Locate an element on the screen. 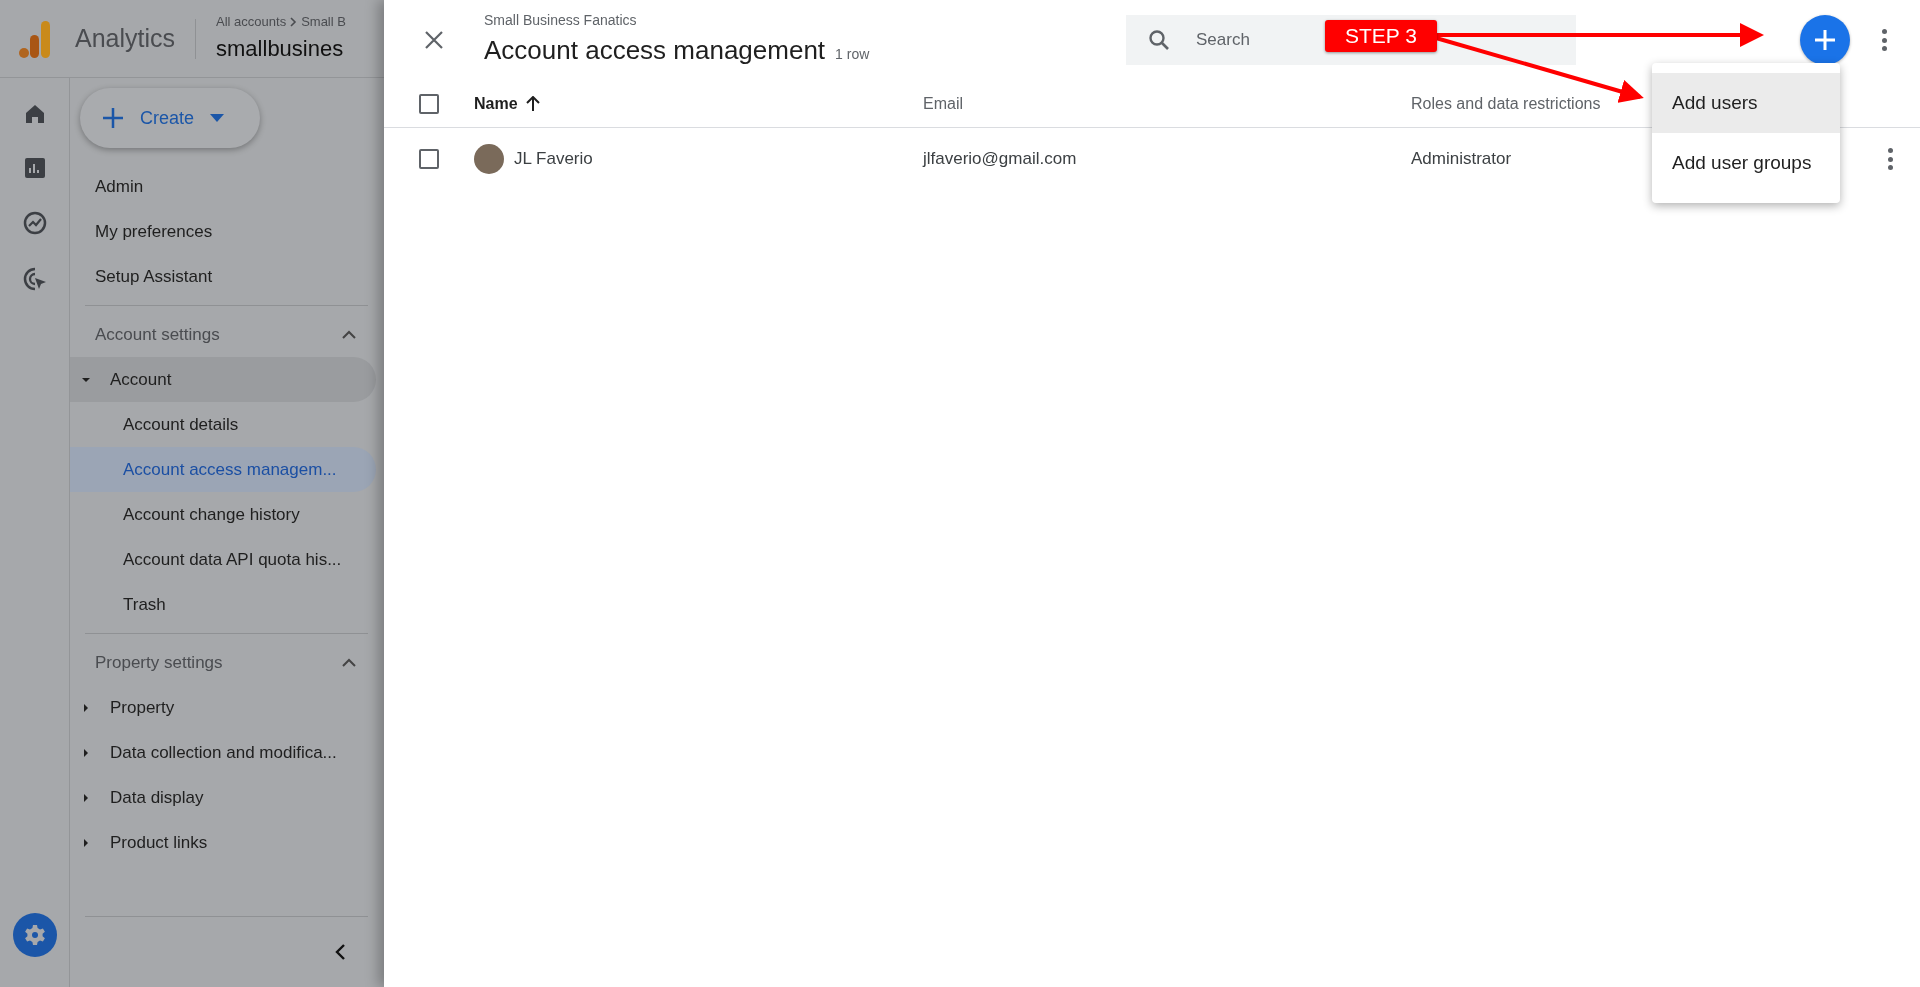 The width and height of the screenshot is (1920, 987). avatar is located at coordinates (489, 159).